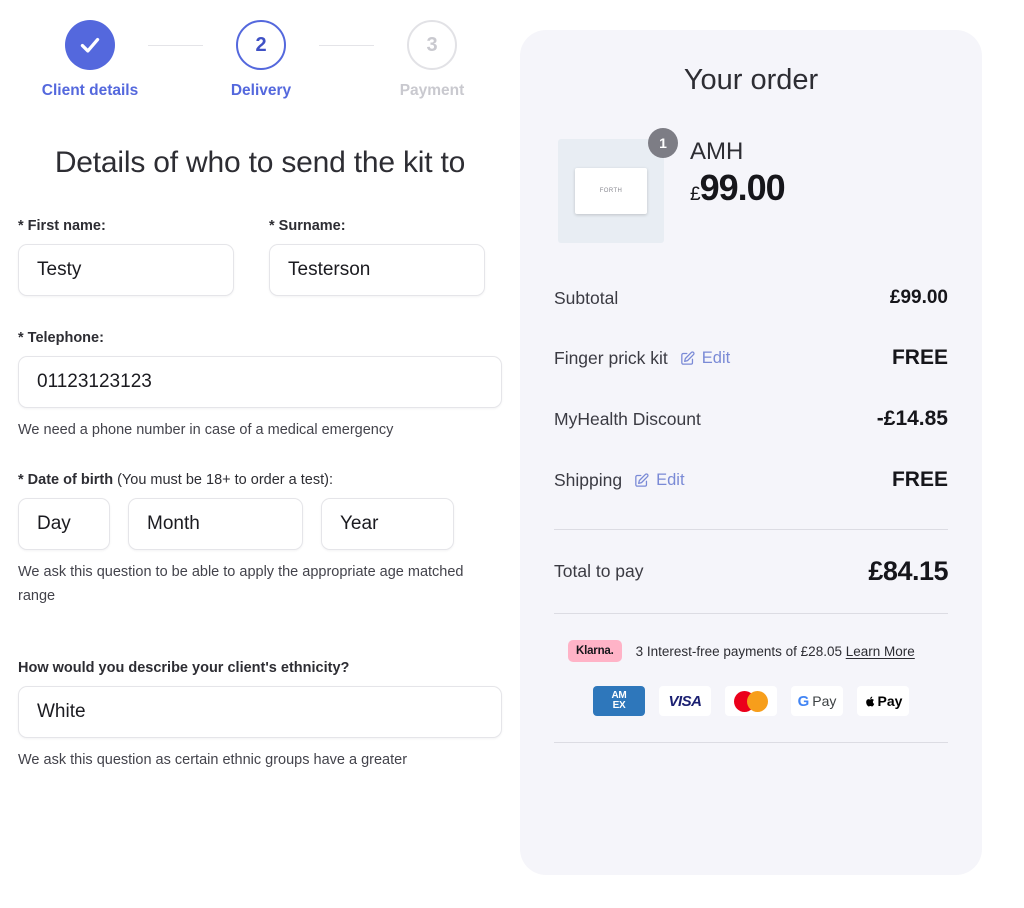  I want to click on google-g-letter: G, so click(803, 701).